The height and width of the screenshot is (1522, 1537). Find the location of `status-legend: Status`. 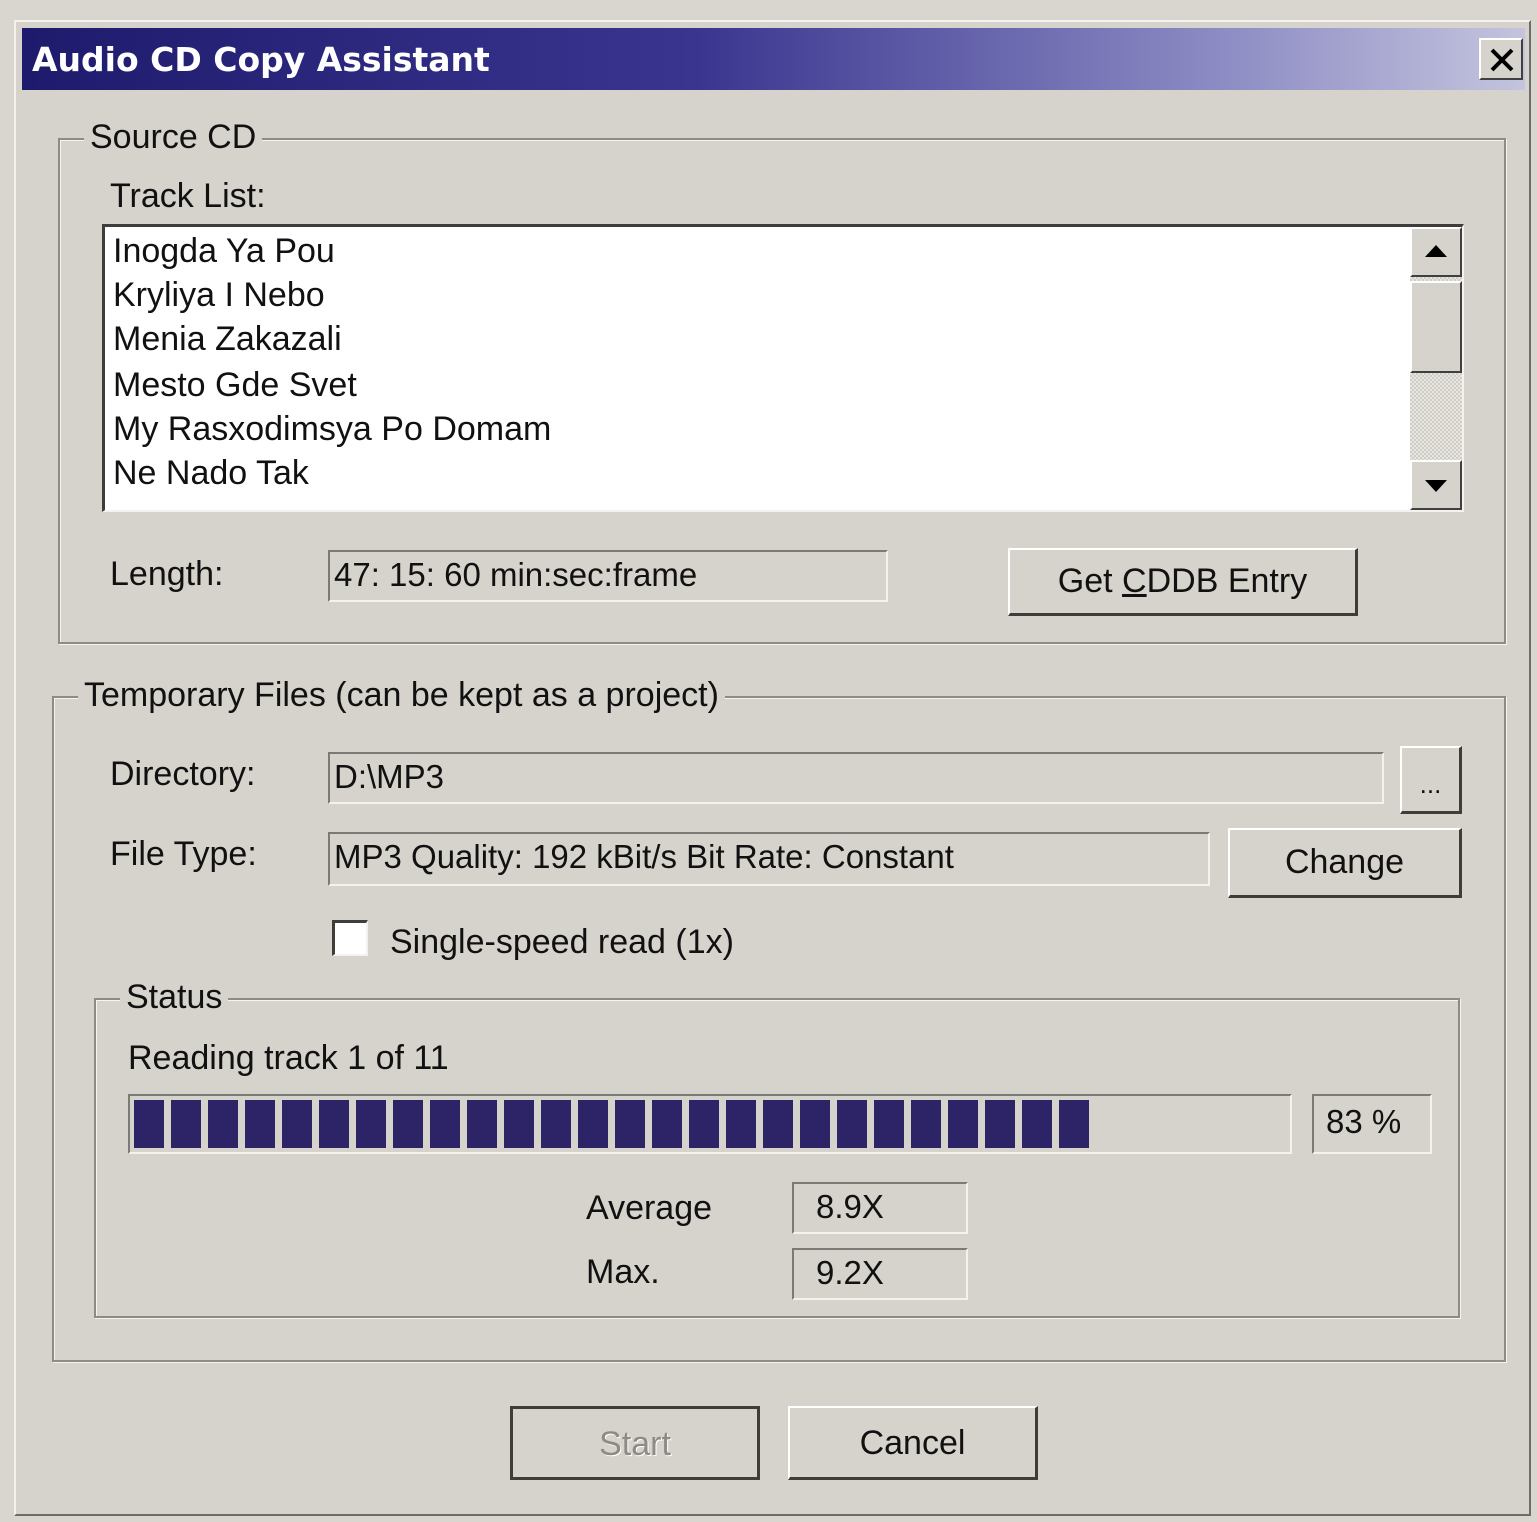

status-legend: Status is located at coordinates (174, 997).